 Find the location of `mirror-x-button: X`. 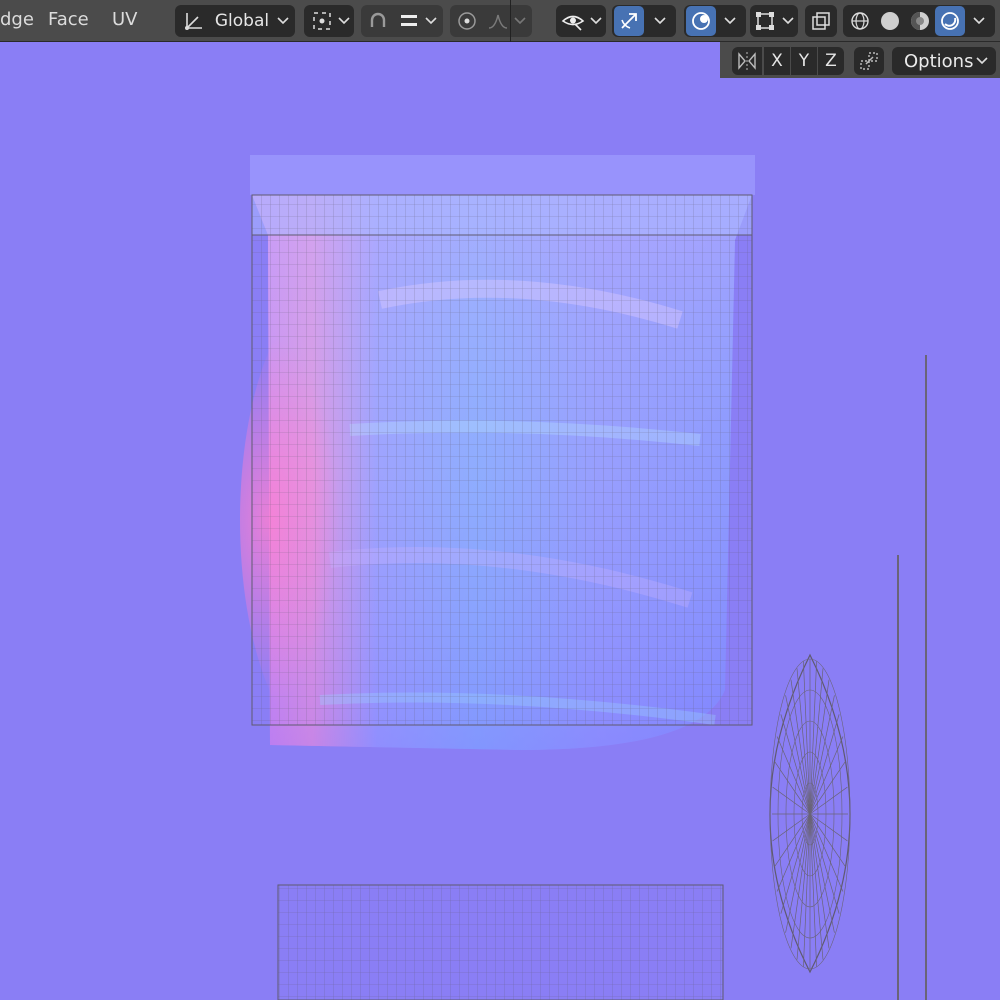

mirror-x-button: X is located at coordinates (777, 61).